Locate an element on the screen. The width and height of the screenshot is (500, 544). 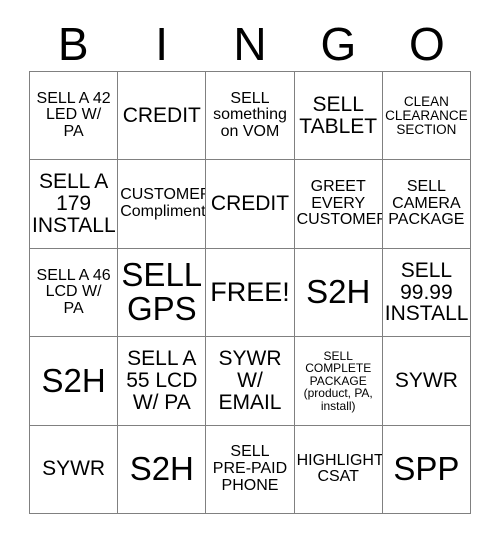
bingo-cell-label: SYWR W/ EMAIL is located at coordinates (250, 380).